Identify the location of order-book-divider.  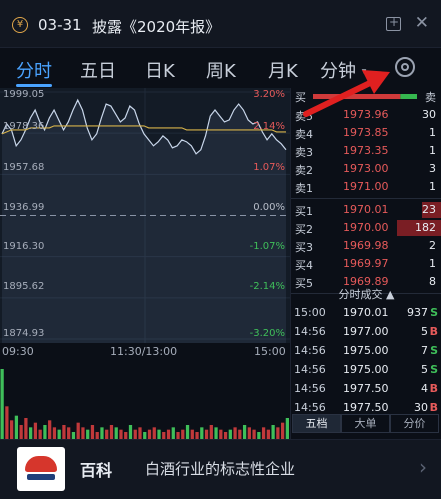
(366, 198).